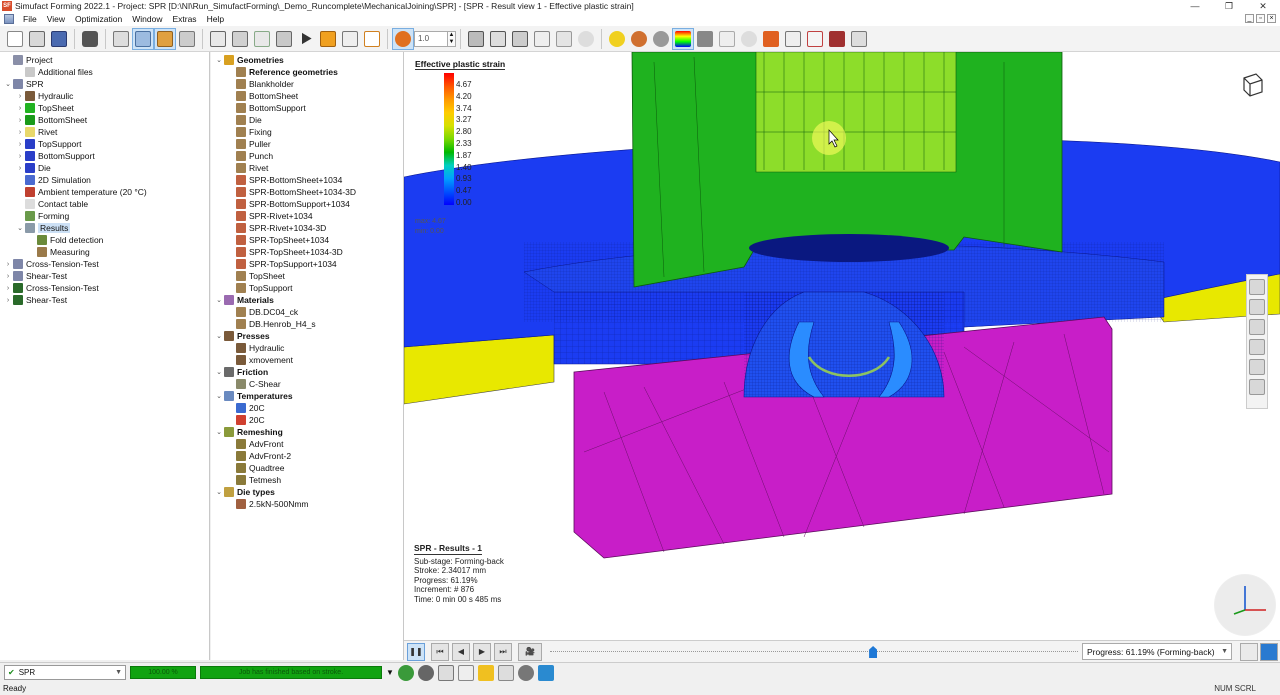 The width and height of the screenshot is (1280, 695). What do you see at coordinates (52, 204) in the screenshot?
I see `project-tree-item: Contact table` at bounding box center [52, 204].